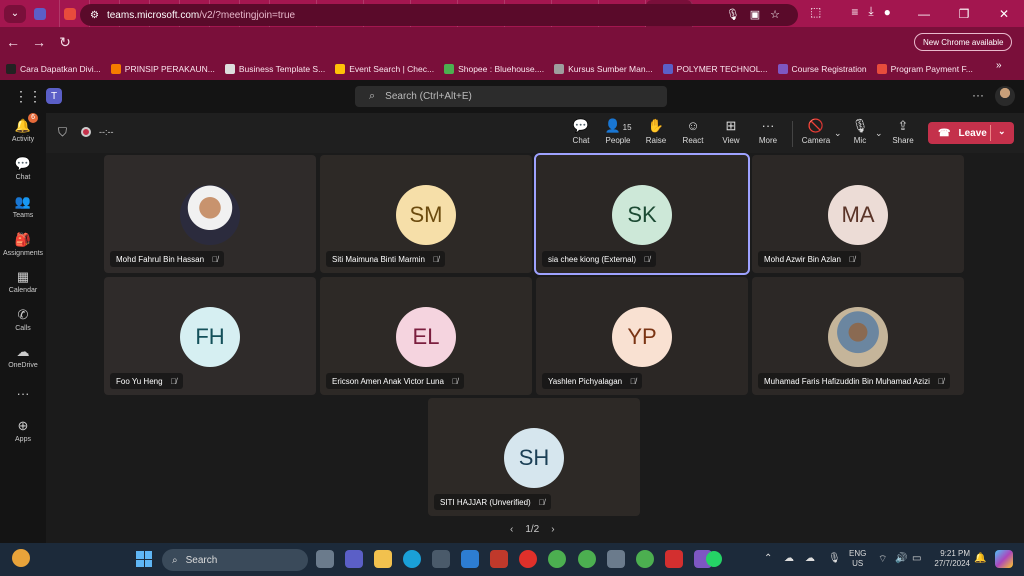 The width and height of the screenshot is (1024, 576). What do you see at coordinates (618, 131) in the screenshot?
I see `people-button: 👤 15 People` at bounding box center [618, 131].